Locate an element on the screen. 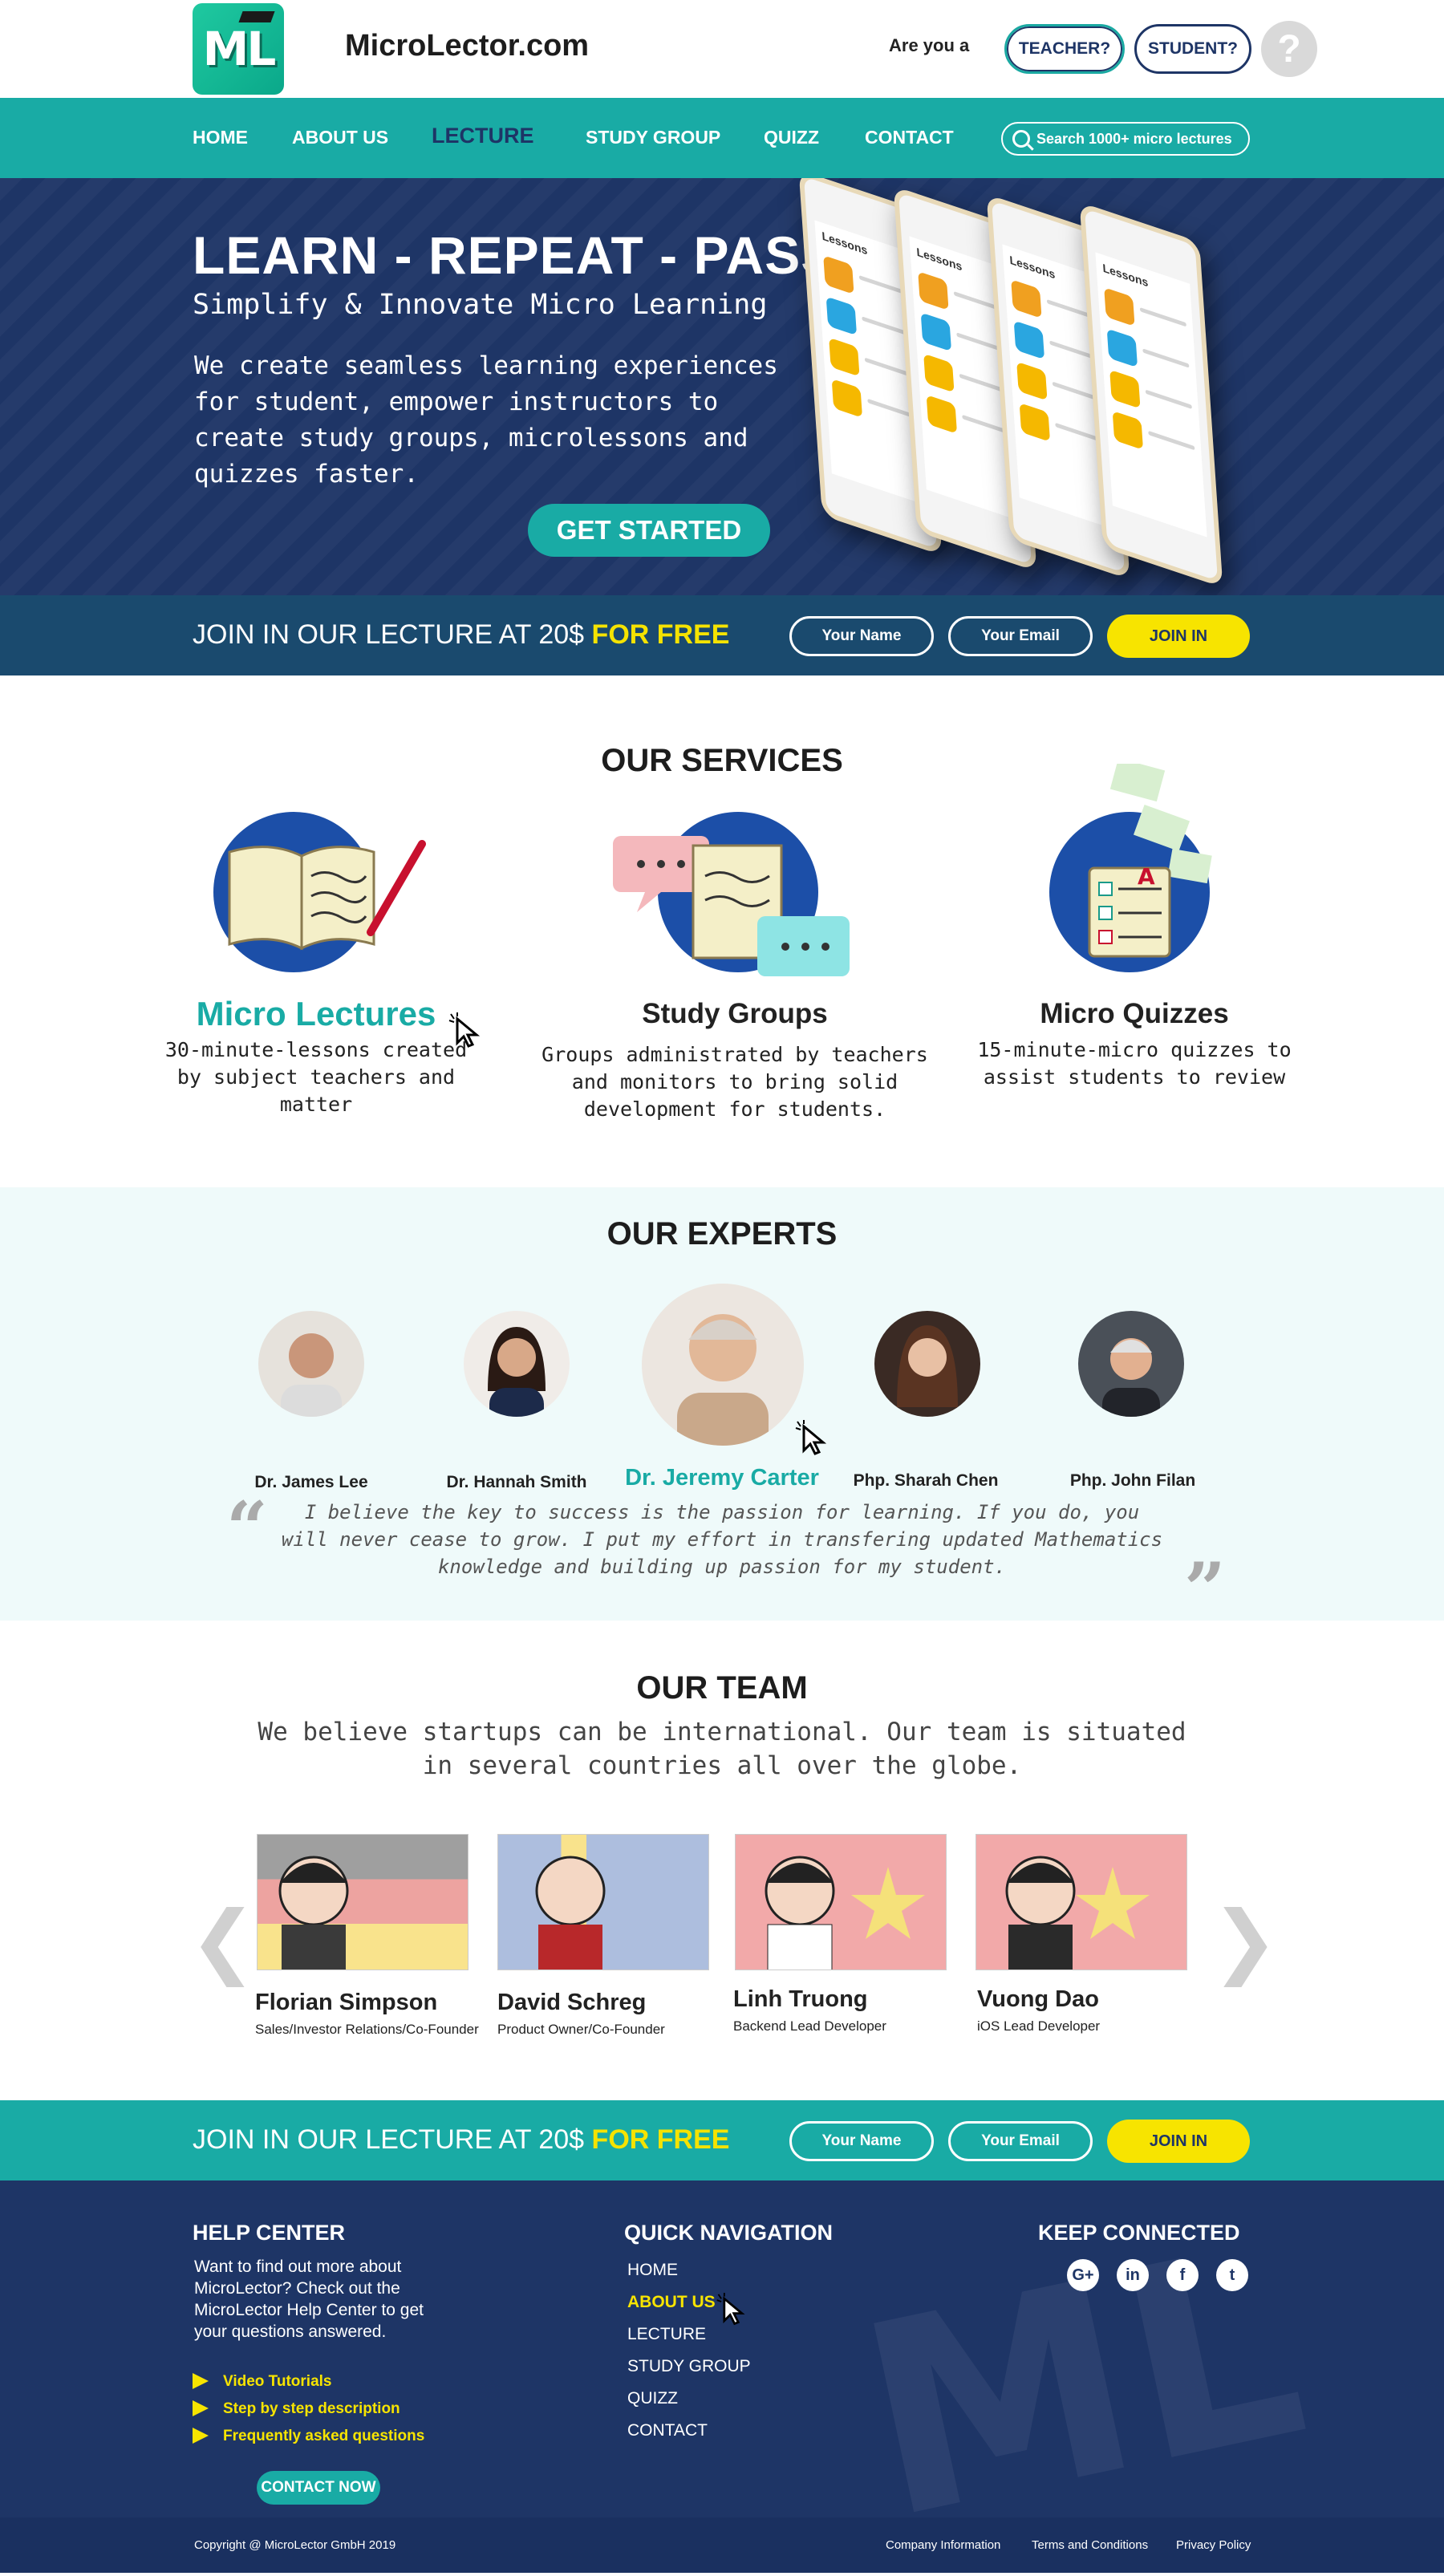 Image resolution: width=1444 pixels, height=2576 pixels. help-link-video-tutorials: Video Tutorials is located at coordinates (277, 2382).